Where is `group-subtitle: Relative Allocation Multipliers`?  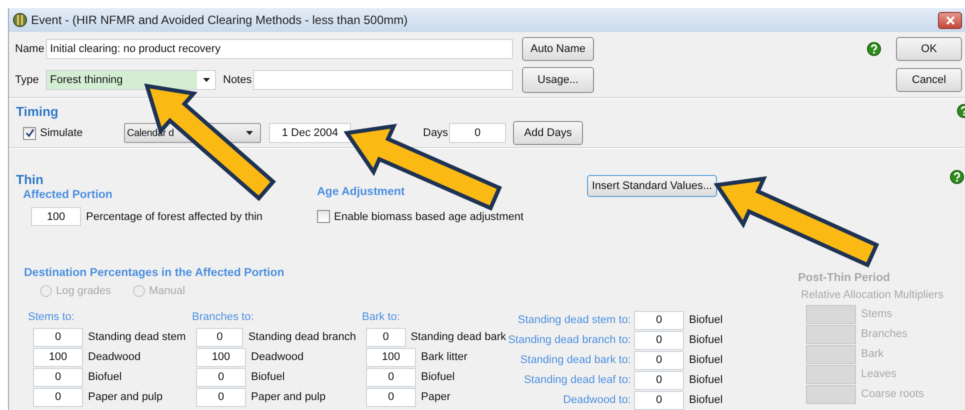
group-subtitle: Relative Allocation Multipliers is located at coordinates (872, 295).